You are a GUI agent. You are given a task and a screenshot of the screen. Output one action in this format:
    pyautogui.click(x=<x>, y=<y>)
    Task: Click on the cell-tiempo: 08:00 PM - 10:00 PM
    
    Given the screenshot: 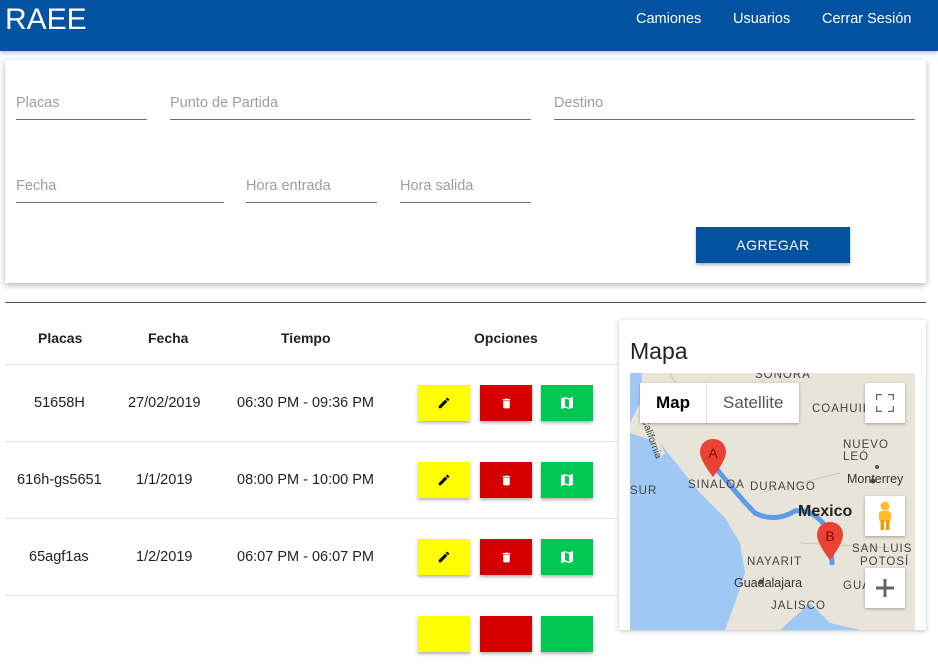 What is the action you would take?
    pyautogui.click(x=306, y=480)
    